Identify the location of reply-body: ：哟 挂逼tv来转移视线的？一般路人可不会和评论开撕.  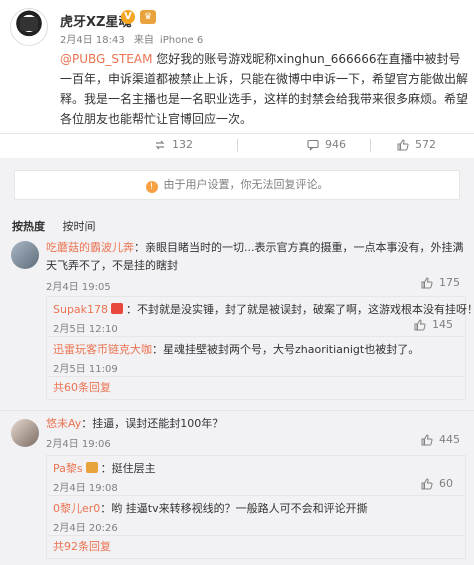
(234, 508).